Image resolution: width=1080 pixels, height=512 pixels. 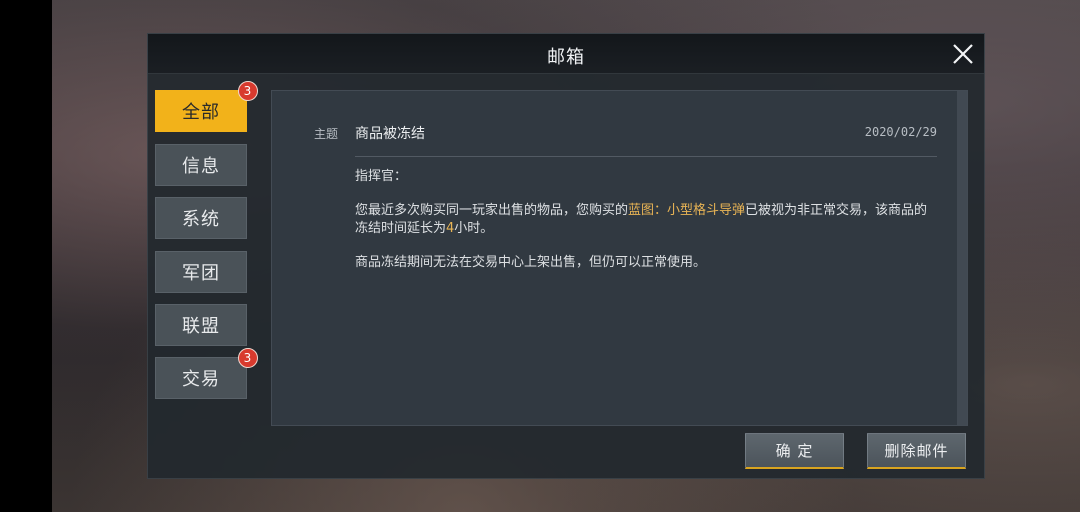 I want to click on title-bar: 邮箱, so click(x=566, y=54).